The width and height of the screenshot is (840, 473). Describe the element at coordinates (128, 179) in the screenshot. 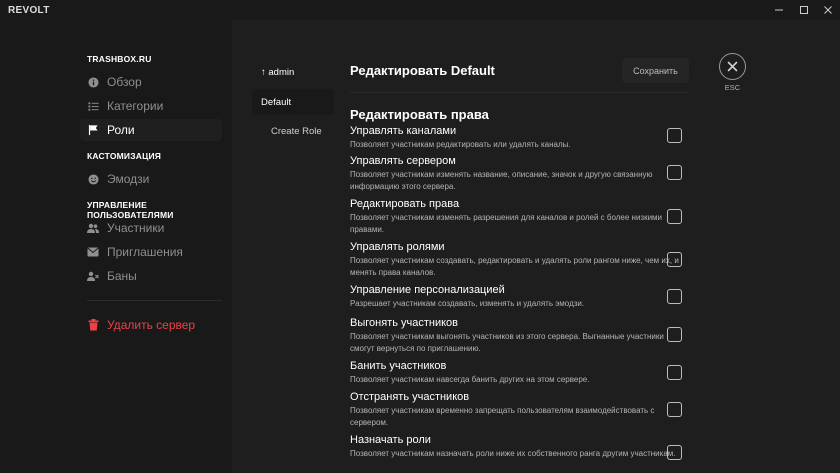

I see `sidebar-item-label: Эмодзи` at that location.